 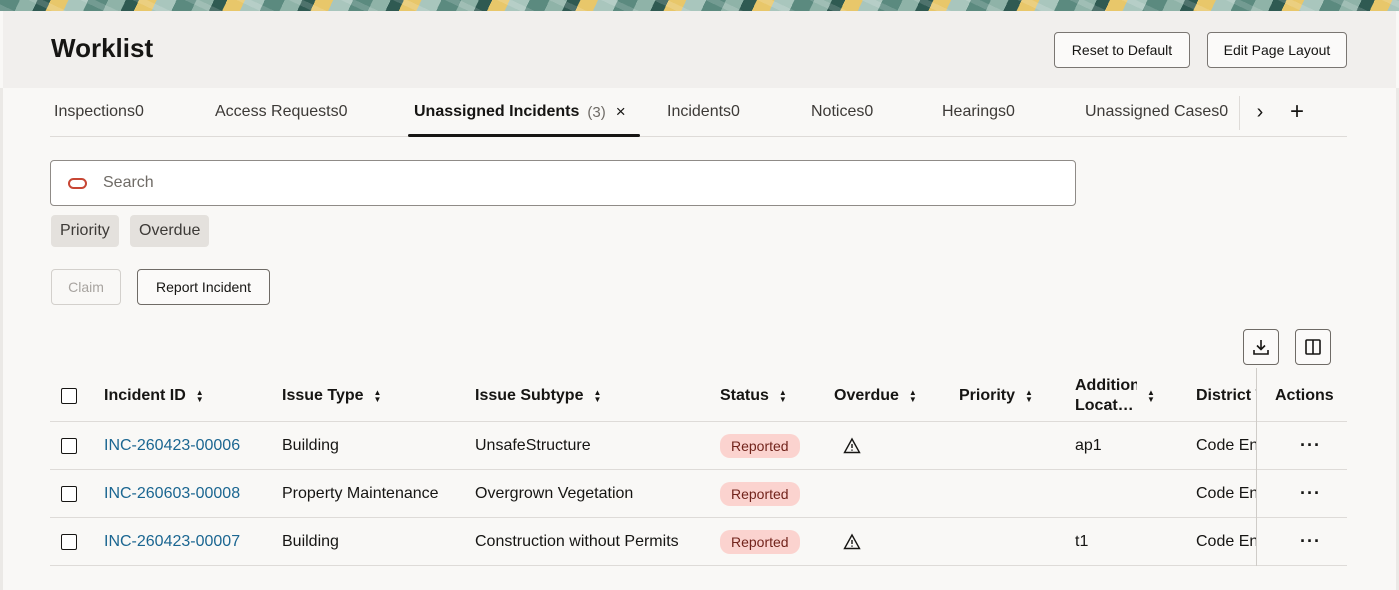 I want to click on select-all-cell, so click(x=69, y=395).